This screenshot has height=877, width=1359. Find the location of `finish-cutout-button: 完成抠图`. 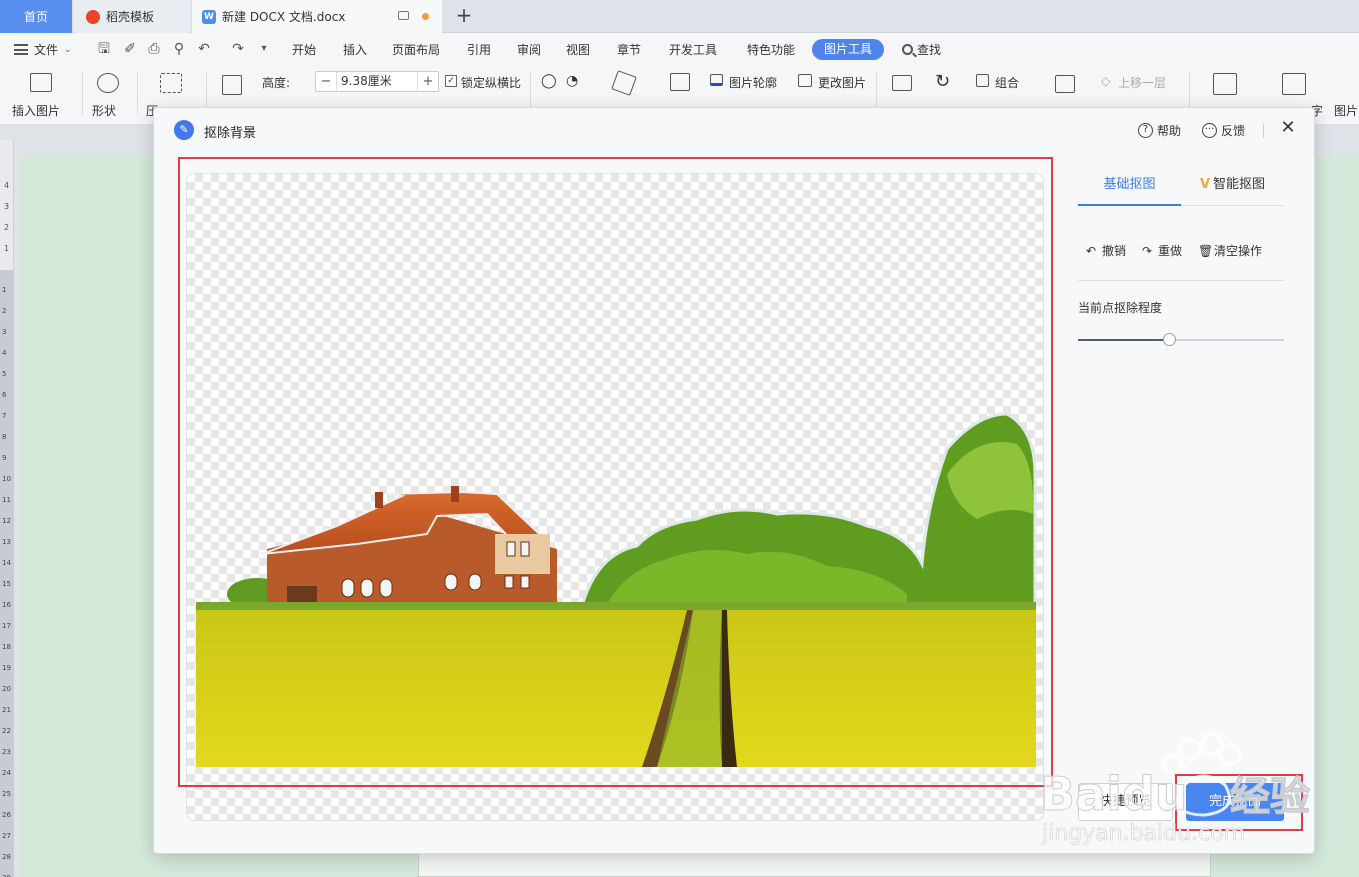

finish-cutout-button: 完成抠图 is located at coordinates (1235, 802).